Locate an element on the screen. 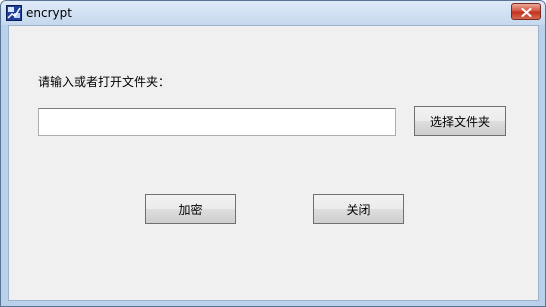  window-title: encrypt is located at coordinates (49, 13).